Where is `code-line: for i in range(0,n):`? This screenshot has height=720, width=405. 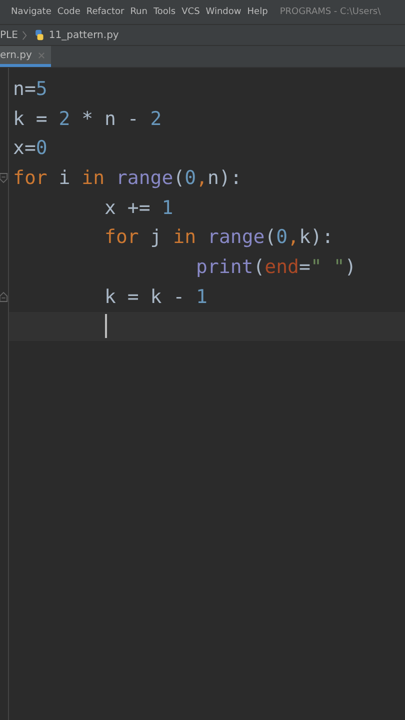 code-line: for i in range(0,n): is located at coordinates (127, 177).